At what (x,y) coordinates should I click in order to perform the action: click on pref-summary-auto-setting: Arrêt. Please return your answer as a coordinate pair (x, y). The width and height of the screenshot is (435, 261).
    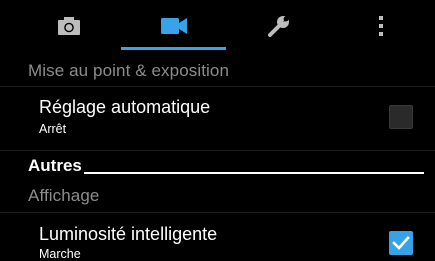
    Looking at the image, I should click on (53, 129).